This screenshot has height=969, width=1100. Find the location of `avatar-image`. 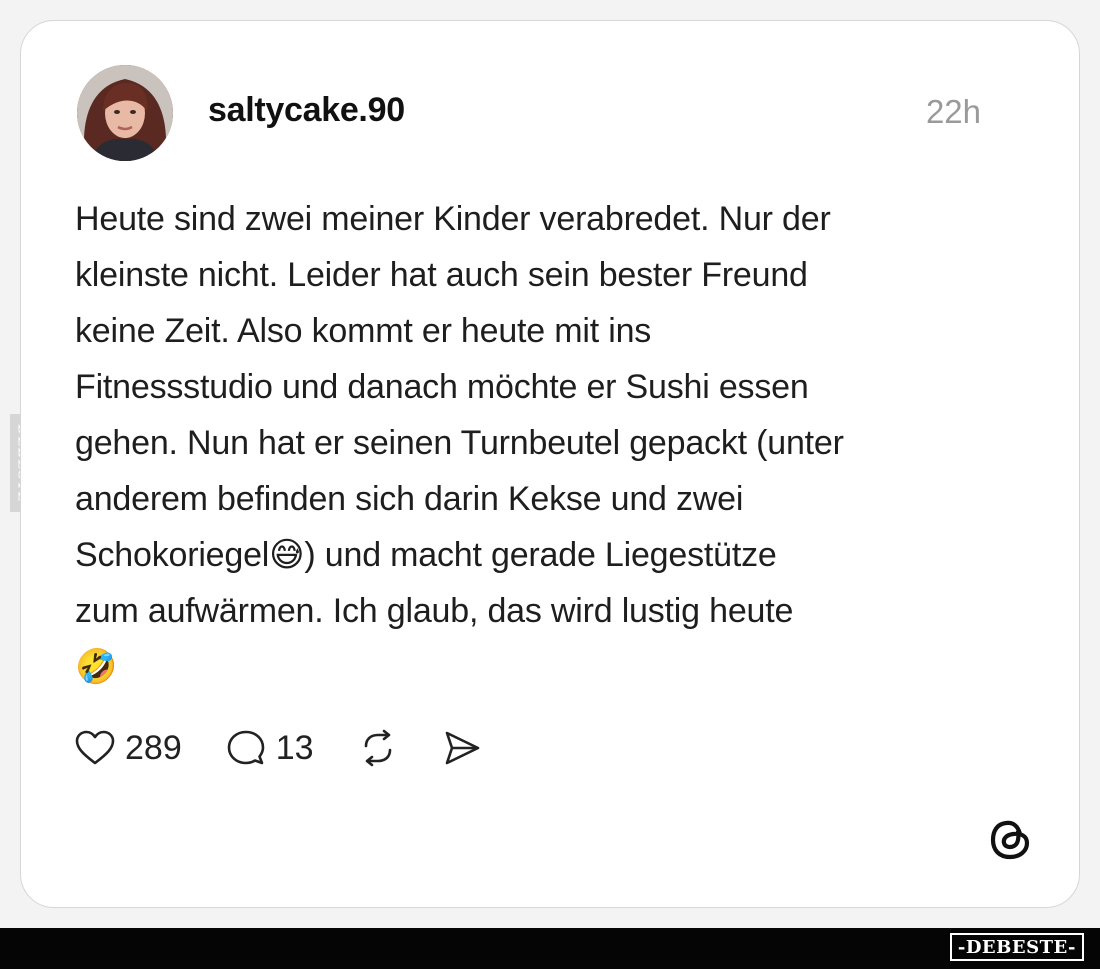

avatar-image is located at coordinates (125, 113).